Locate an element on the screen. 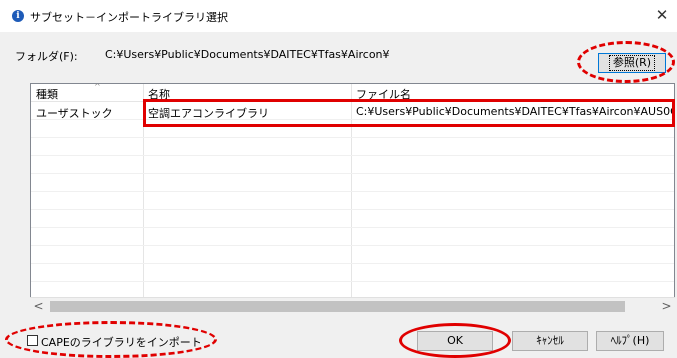 Image resolution: width=677 pixels, height=358 pixels. scroll-right-icon: > is located at coordinates (666, 306).